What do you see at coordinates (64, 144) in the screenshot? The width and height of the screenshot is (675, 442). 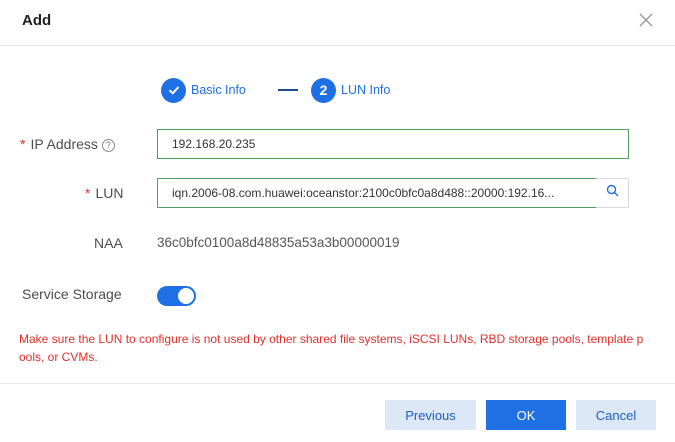 I see `ip-address-label-text: IP Address` at bounding box center [64, 144].